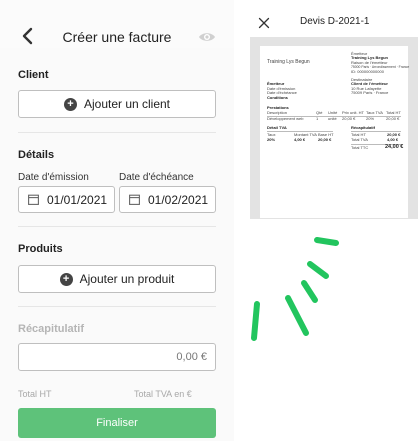 The width and height of the screenshot is (418, 441). Describe the element at coordinates (288, 62) in the screenshot. I see `doc-company: Training Lys Begun` at that location.